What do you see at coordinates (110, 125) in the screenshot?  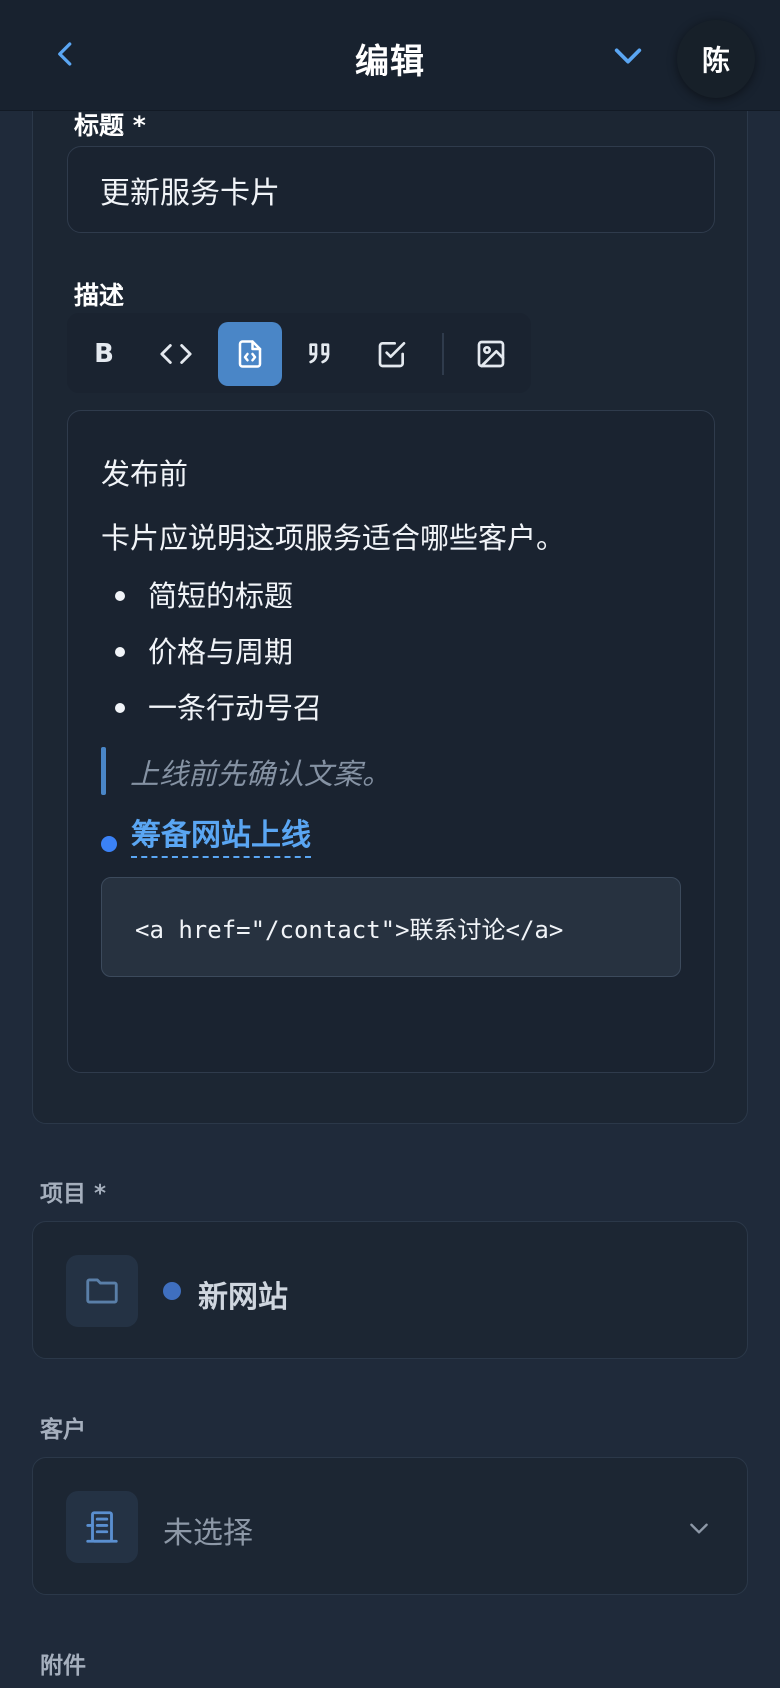 I see `title-label: 标题 *` at bounding box center [110, 125].